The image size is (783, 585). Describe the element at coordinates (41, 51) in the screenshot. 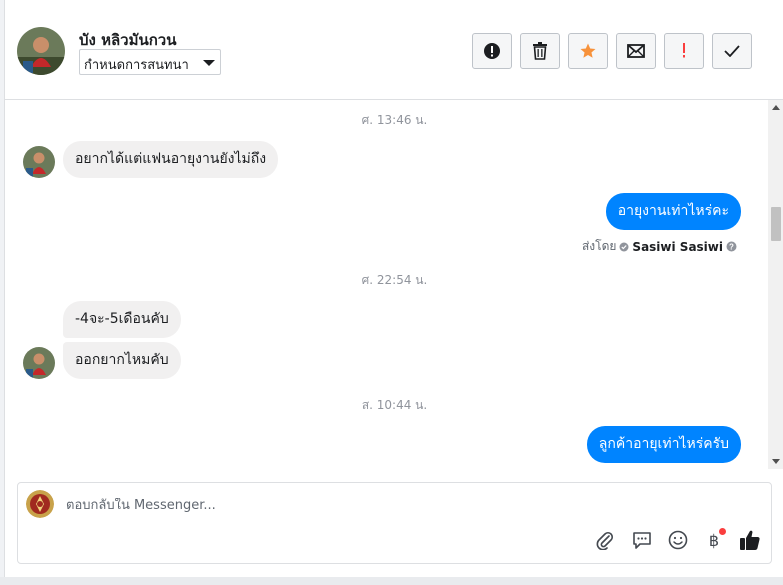

I see `contact-avatar` at that location.